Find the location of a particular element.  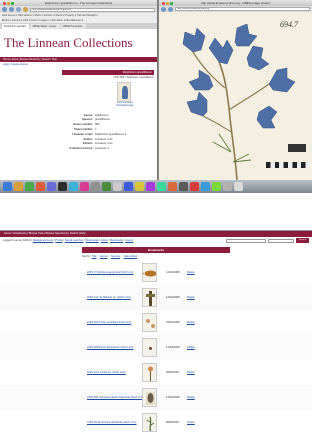

bookmark-title-link: LINN 414.4a Silicium sp. (Herb Linn) is located at coordinates (109, 297).